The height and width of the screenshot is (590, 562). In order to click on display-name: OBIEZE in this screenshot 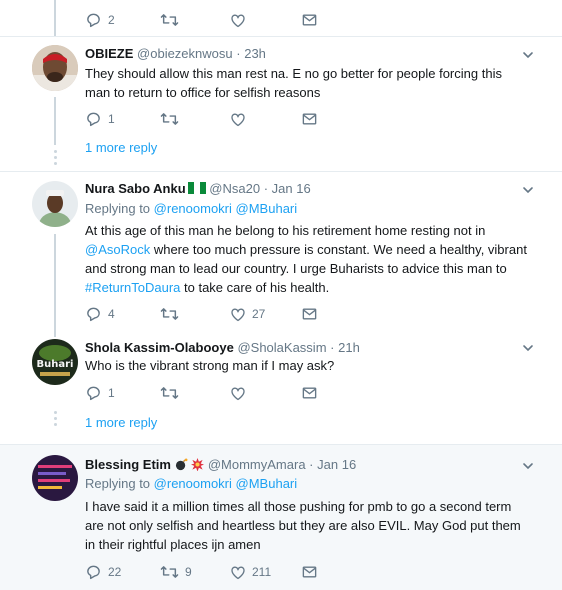, I will do `click(109, 53)`.